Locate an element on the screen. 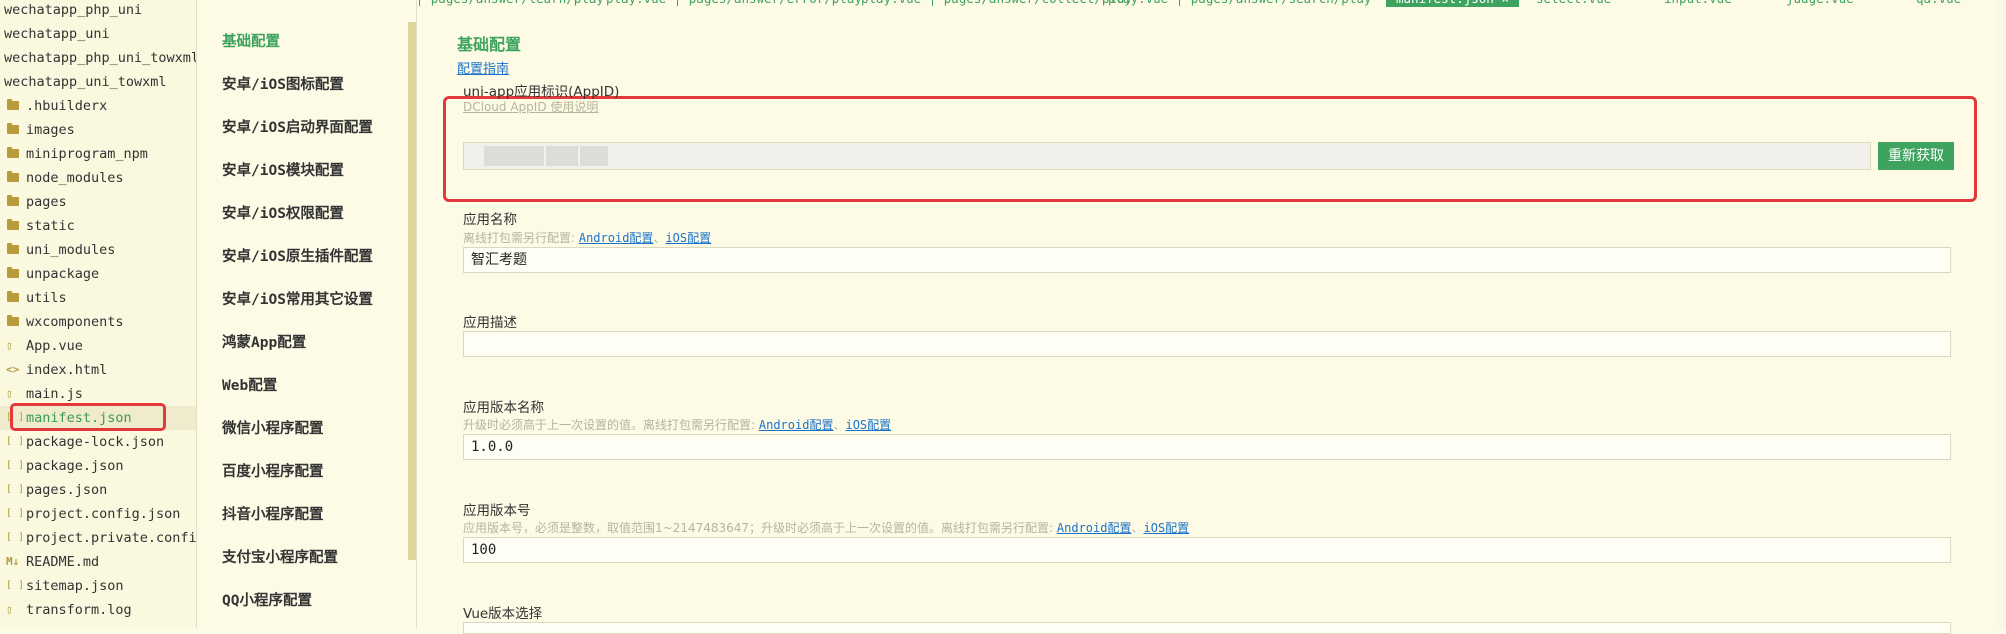 This screenshot has height=634, width=2006. tree-item-label: package-lock.json is located at coordinates (95, 442).